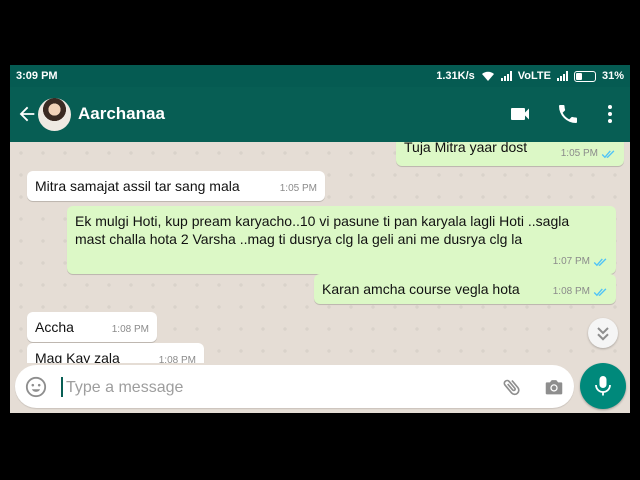 This screenshot has width=640, height=480. I want to click on status-time: 3:09 PM, so click(37, 76).